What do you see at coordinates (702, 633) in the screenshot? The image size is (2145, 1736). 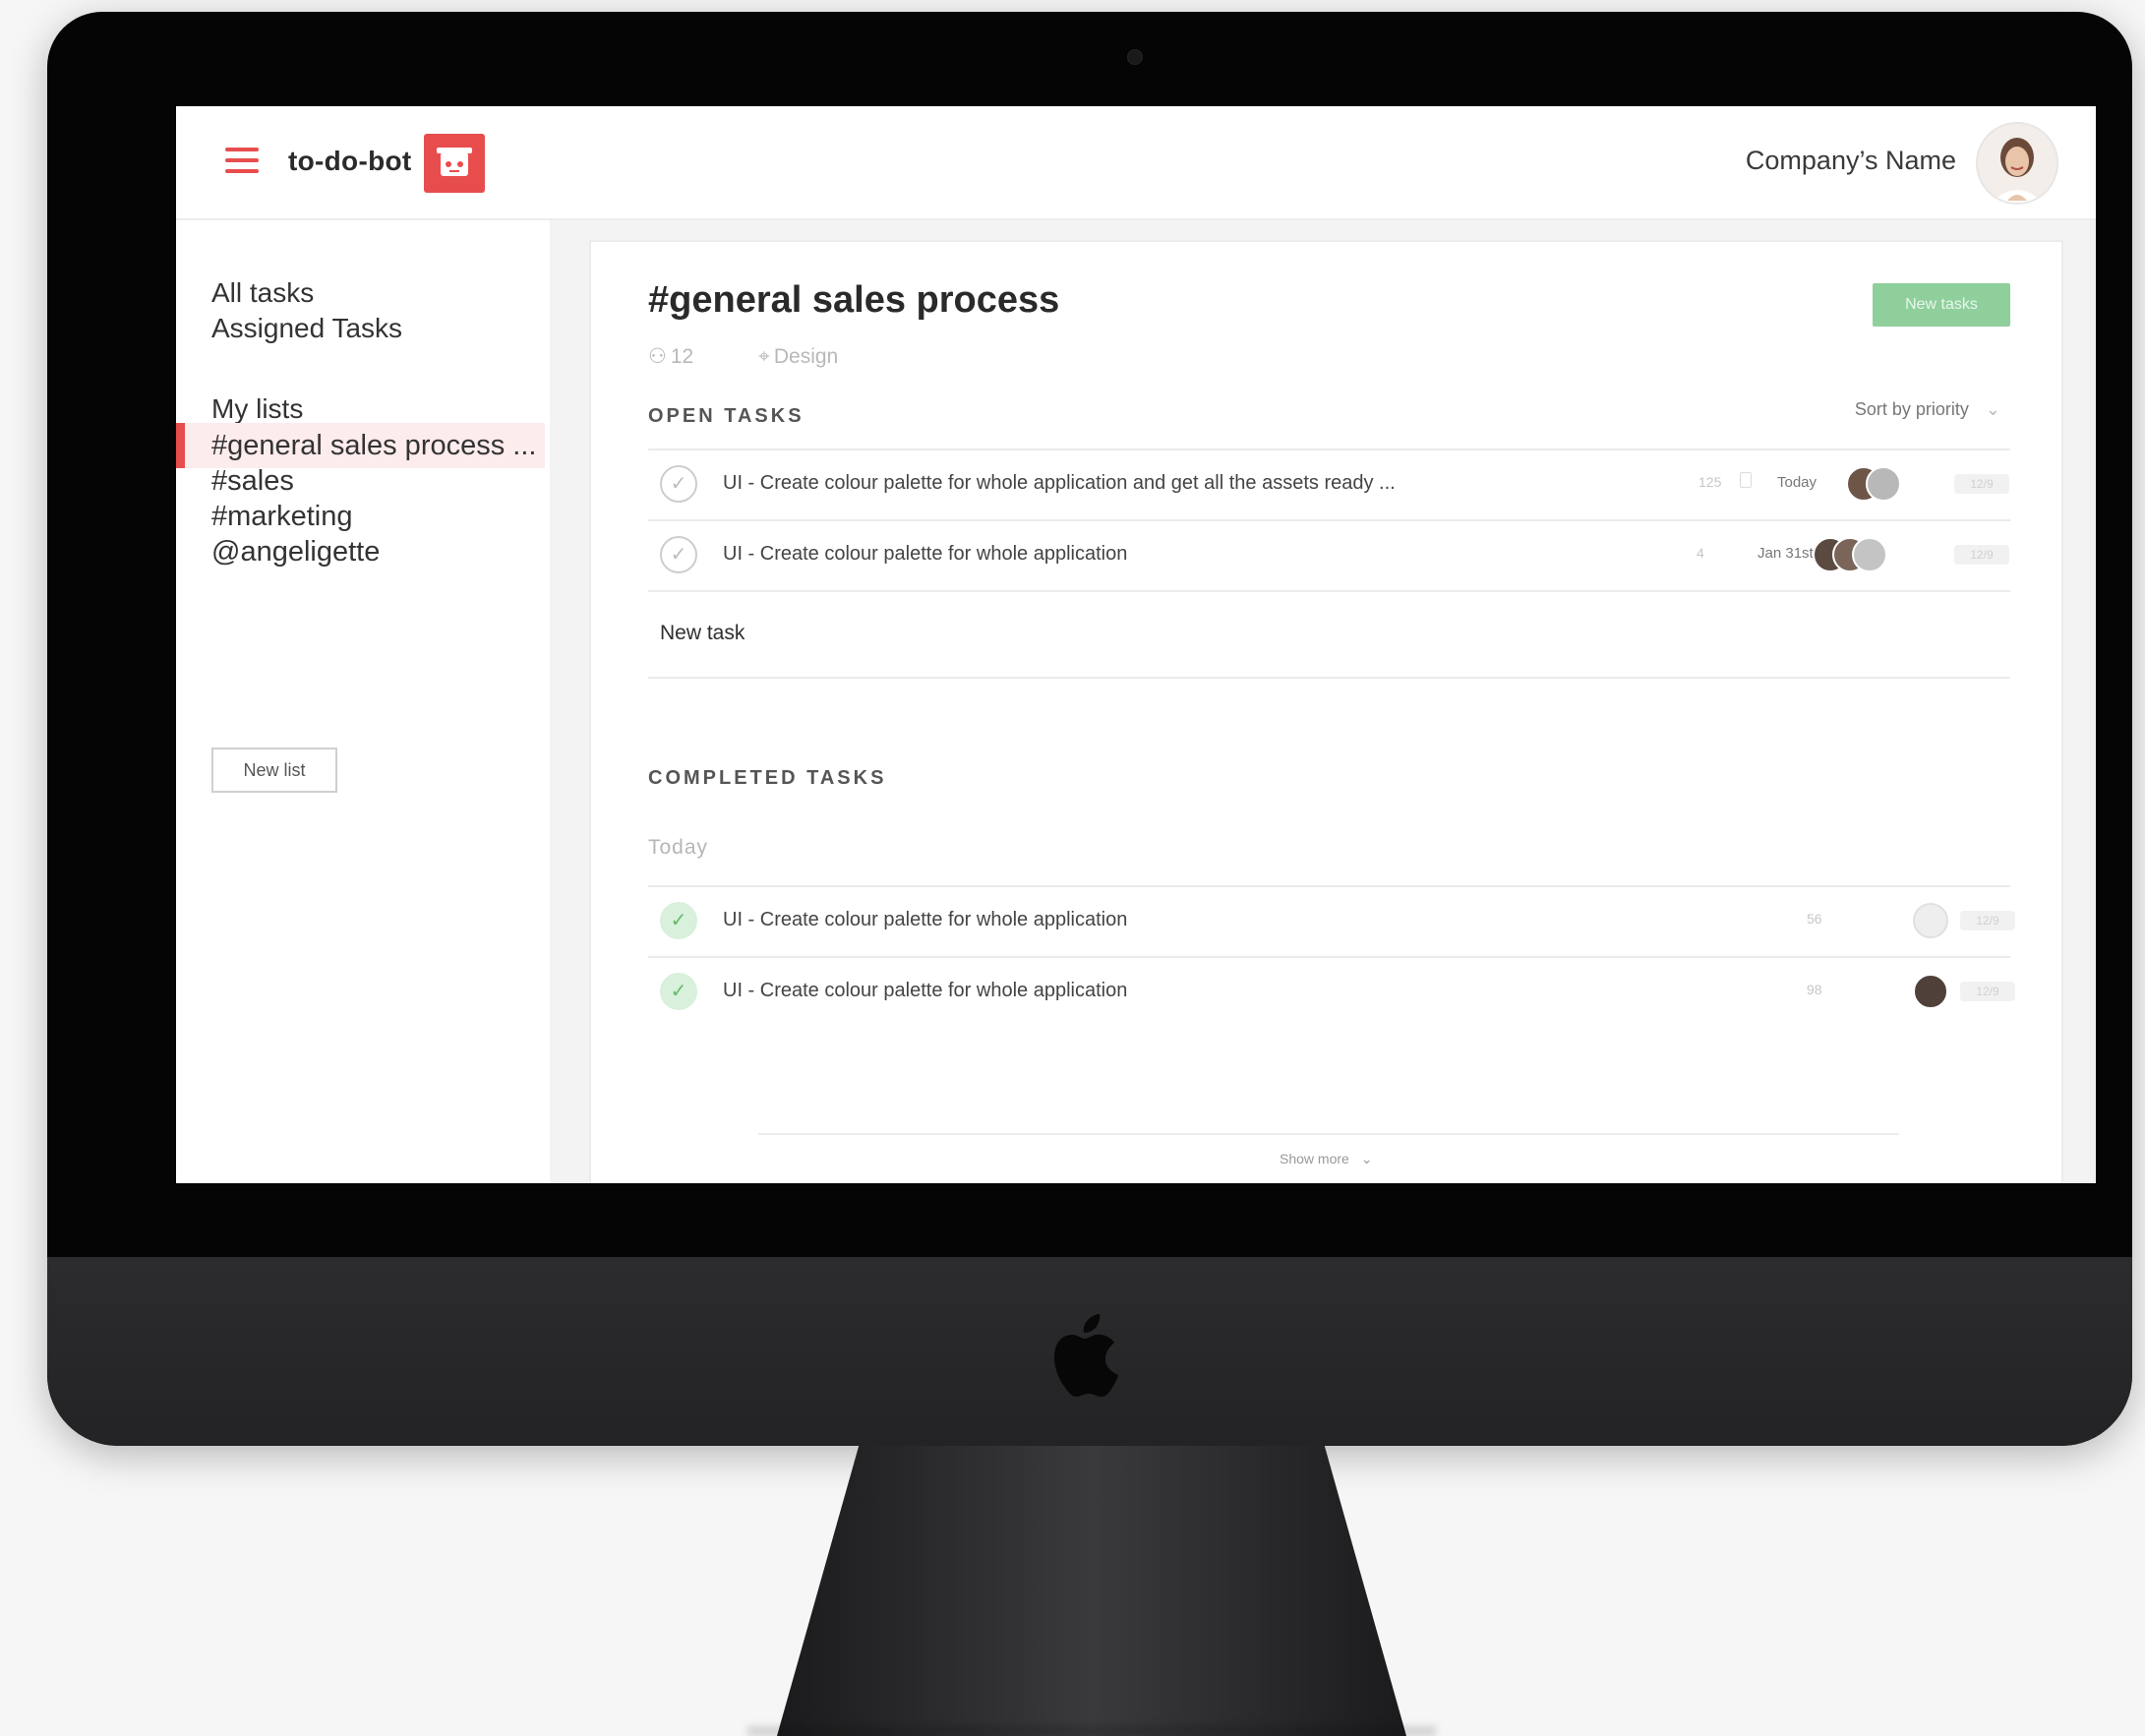 I see `new-task-input: New task` at bounding box center [702, 633].